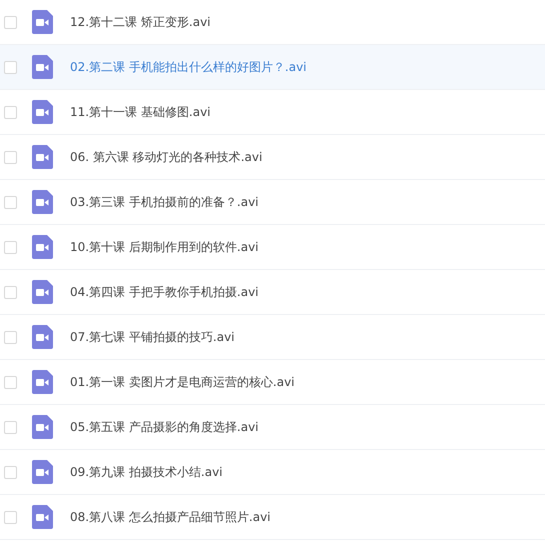 This screenshot has height=542, width=545. What do you see at coordinates (140, 22) in the screenshot?
I see `file-name: 12.第十二课 矫正变形.avi` at bounding box center [140, 22].